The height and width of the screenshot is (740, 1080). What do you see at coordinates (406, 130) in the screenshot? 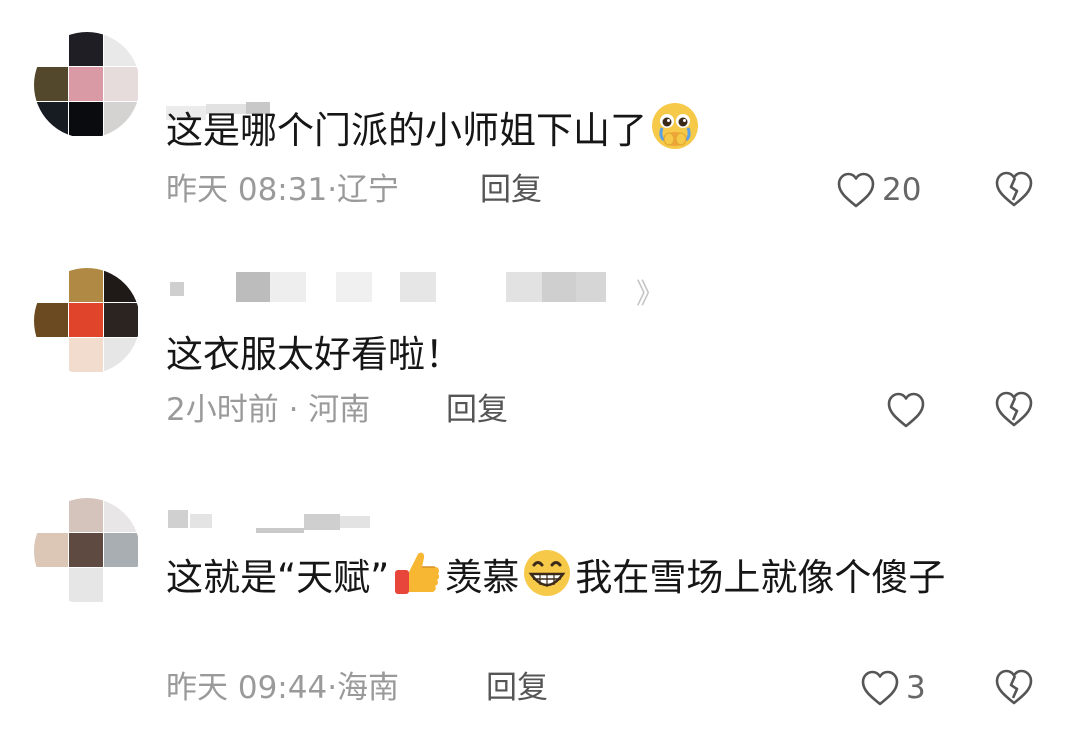
I see `comment-body: 这是哪个门派的小师姐下山了` at bounding box center [406, 130].